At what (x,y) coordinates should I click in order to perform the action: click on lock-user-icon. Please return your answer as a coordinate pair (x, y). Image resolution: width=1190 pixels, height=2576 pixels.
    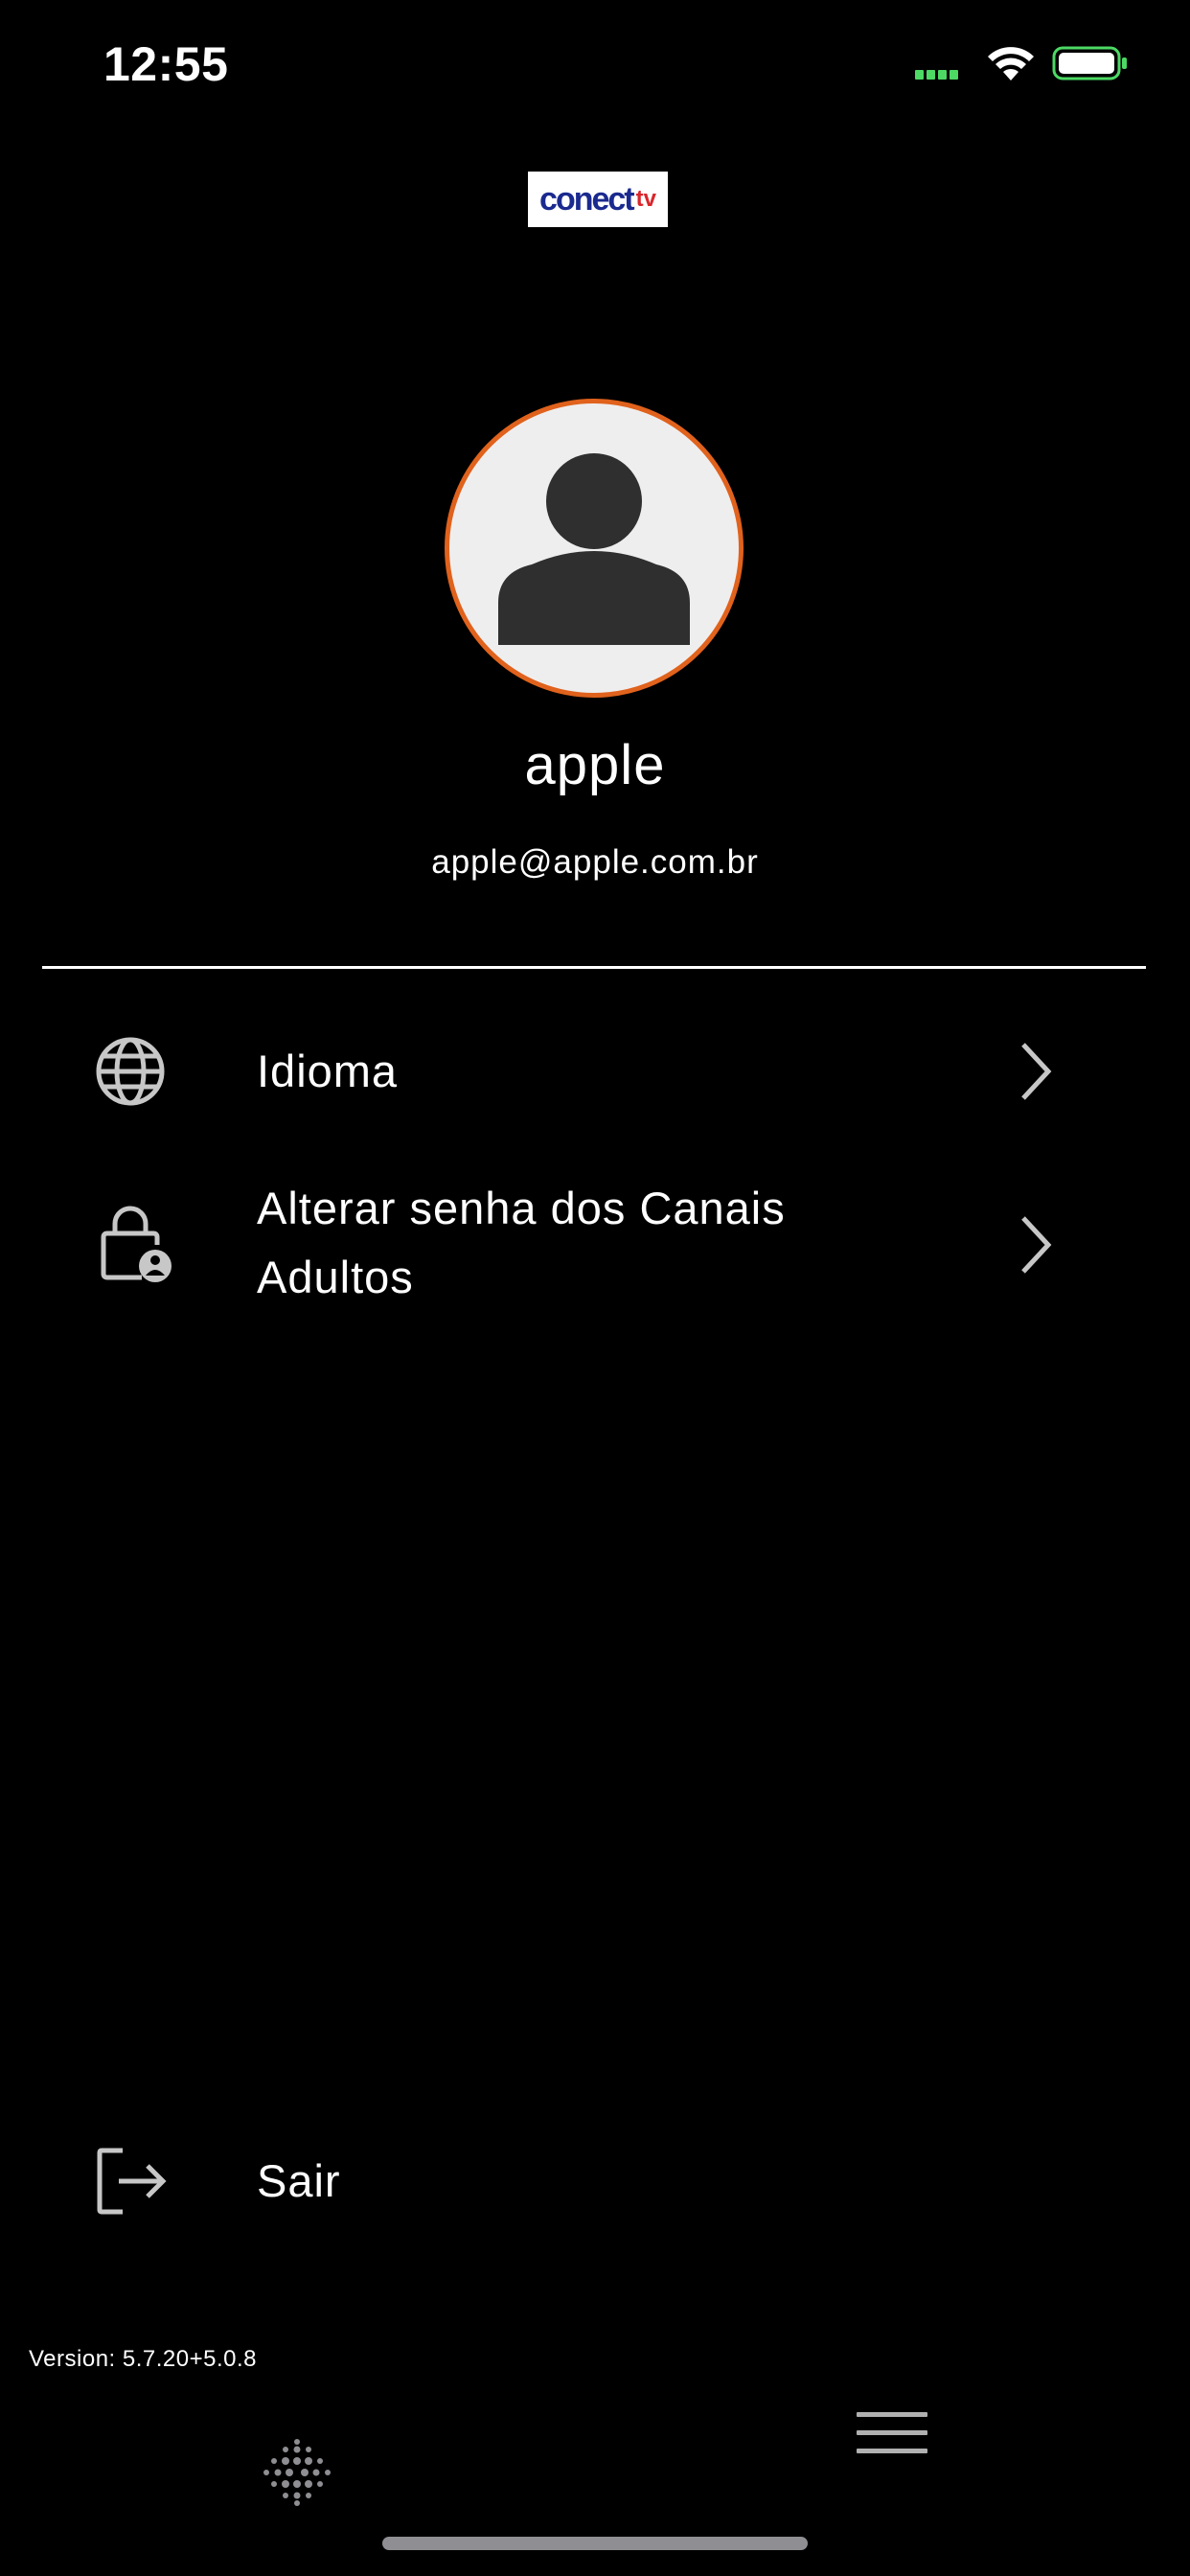
    Looking at the image, I should click on (136, 1244).